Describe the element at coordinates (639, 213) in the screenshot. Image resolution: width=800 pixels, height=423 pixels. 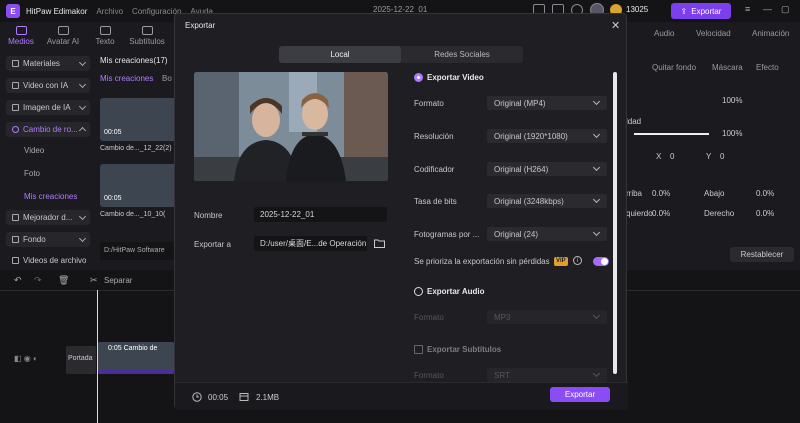
I see `left-label: quierdo` at that location.